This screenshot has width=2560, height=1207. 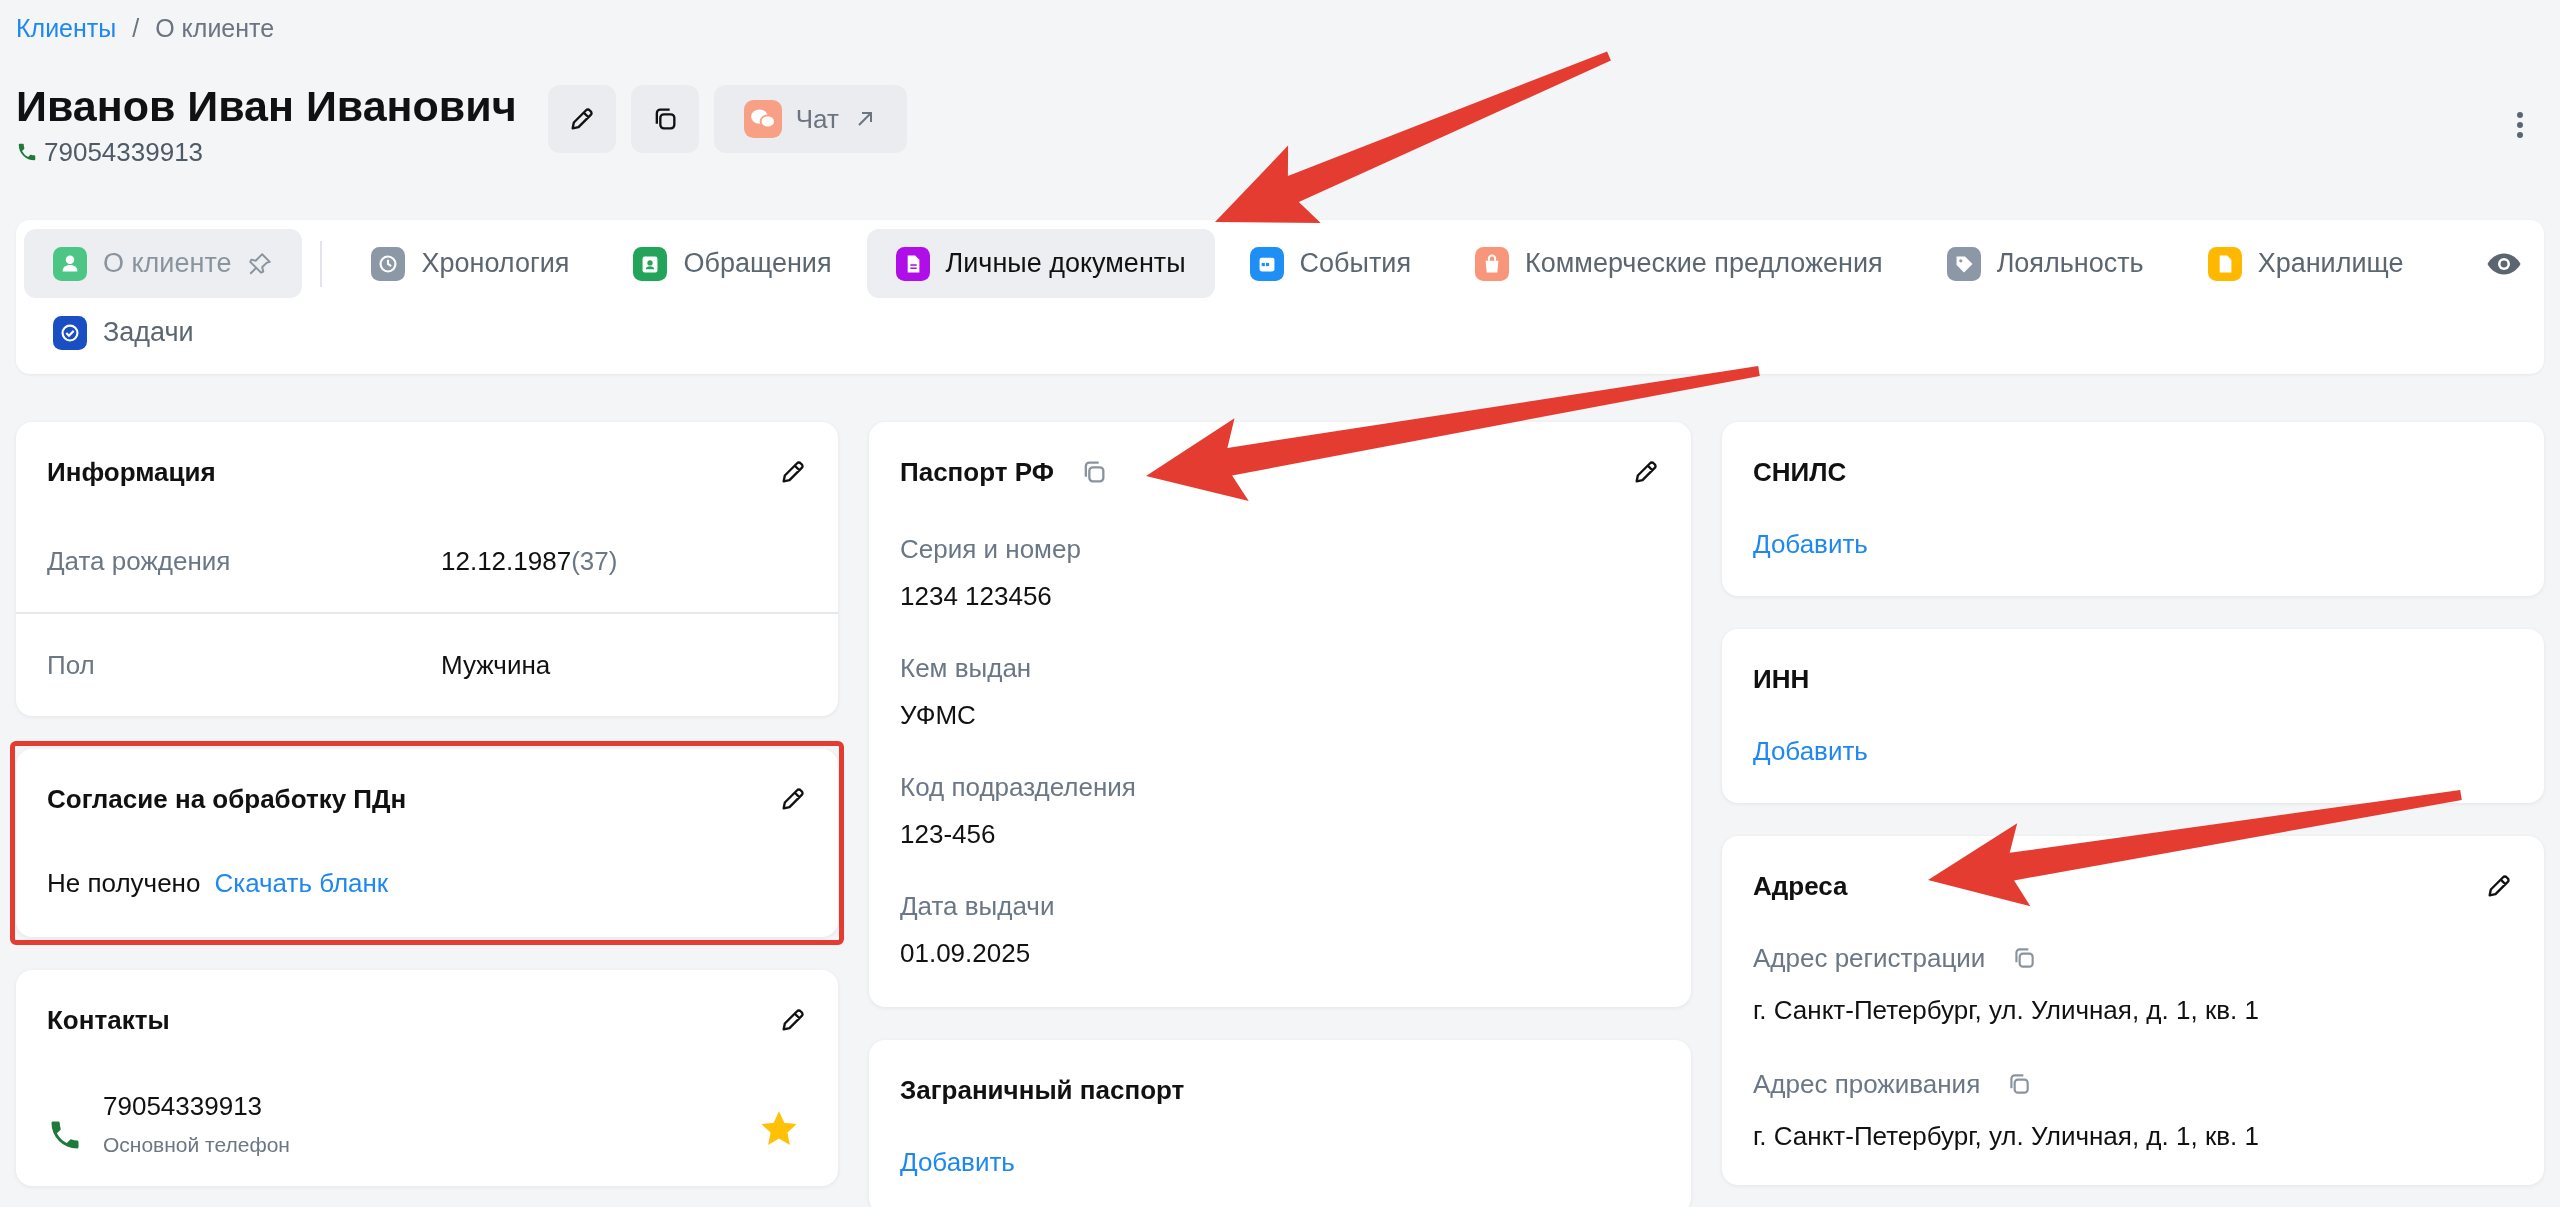 I want to click on contact-caption: Основной телефон, so click(x=197, y=1145).